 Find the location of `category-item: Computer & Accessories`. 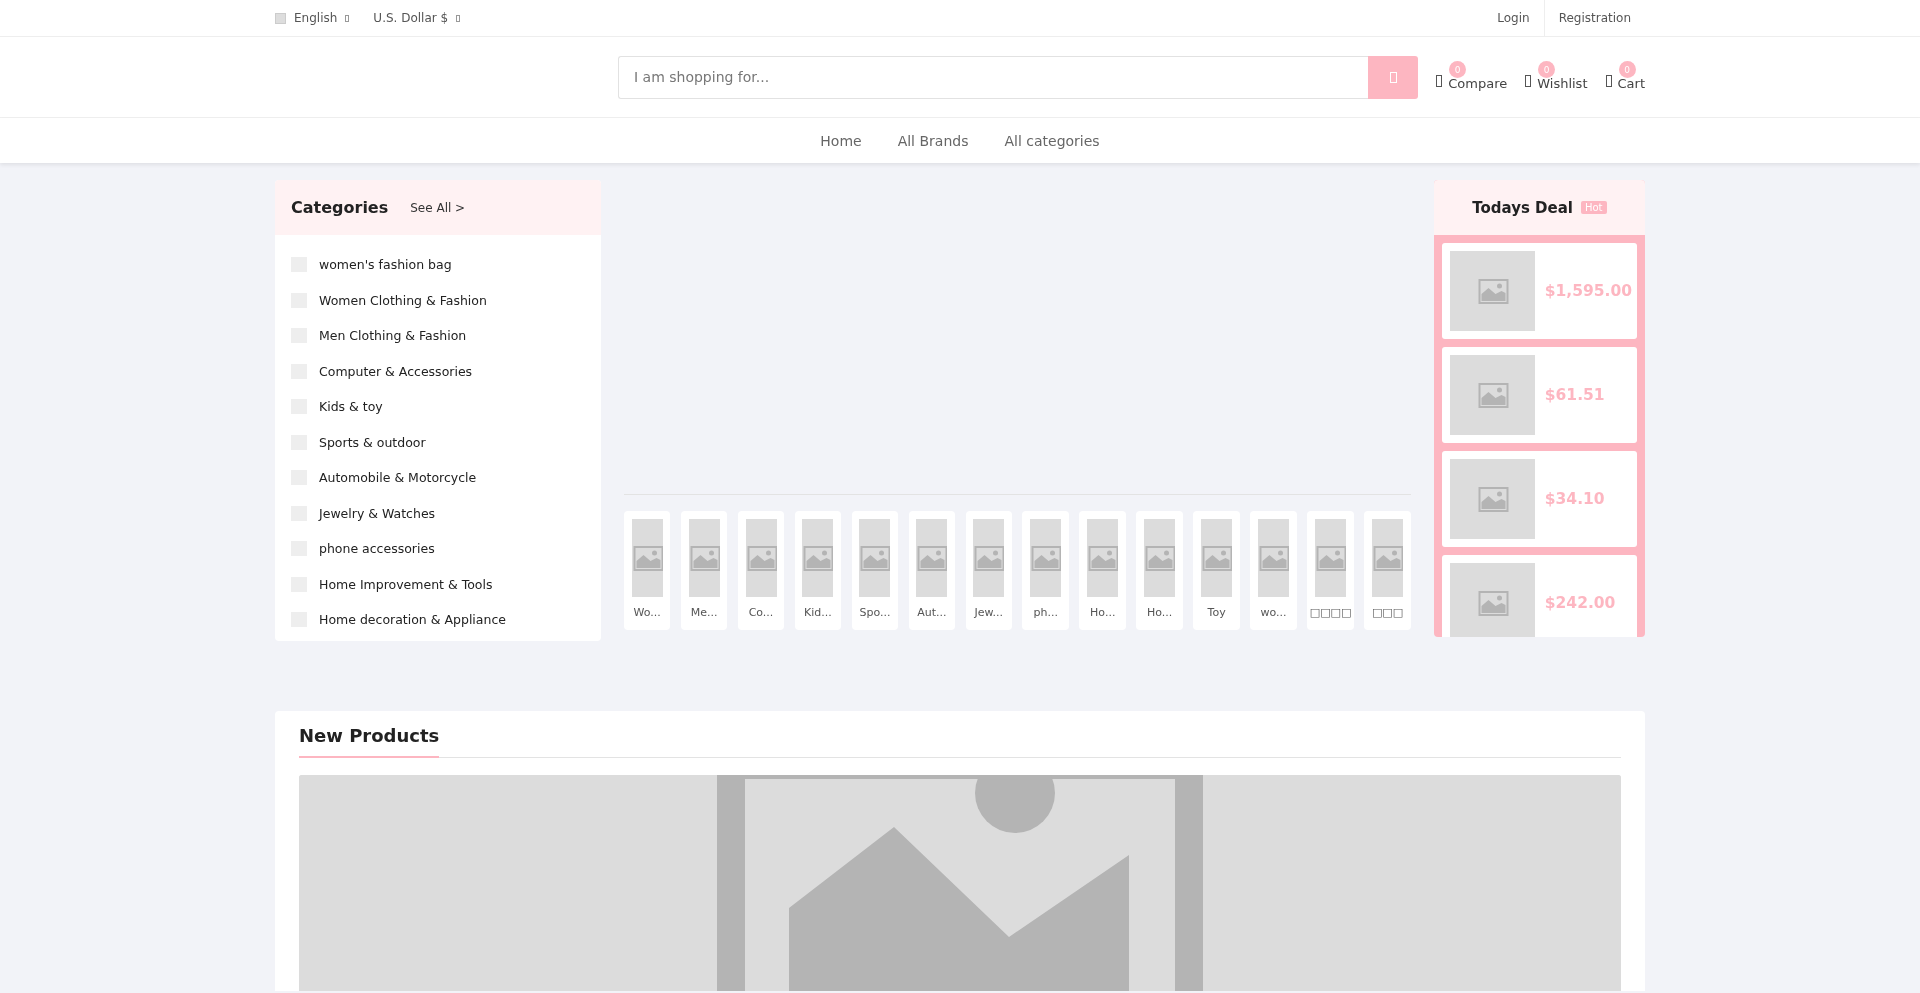

category-item: Computer & Accessories is located at coordinates (438, 371).